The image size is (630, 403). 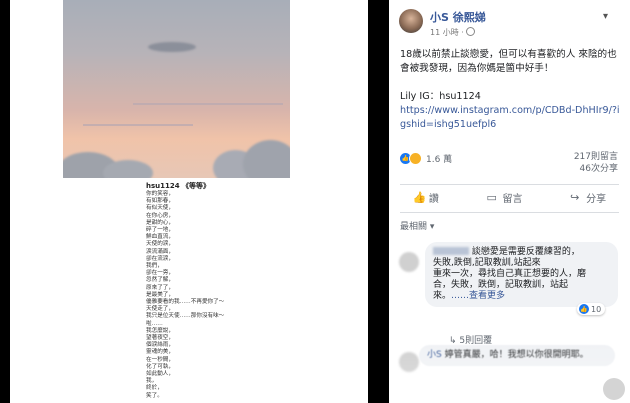 I want to click on blur-overlay, so click(x=509, y=371).